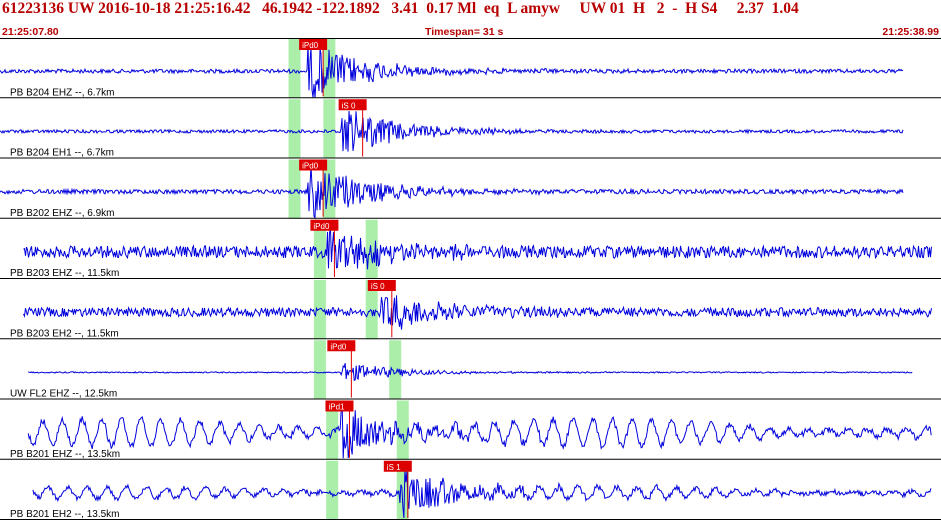 The width and height of the screenshot is (941, 520). I want to click on channel-row: iS 0 PB B204 EH1 --, 6.7km, so click(470, 129).